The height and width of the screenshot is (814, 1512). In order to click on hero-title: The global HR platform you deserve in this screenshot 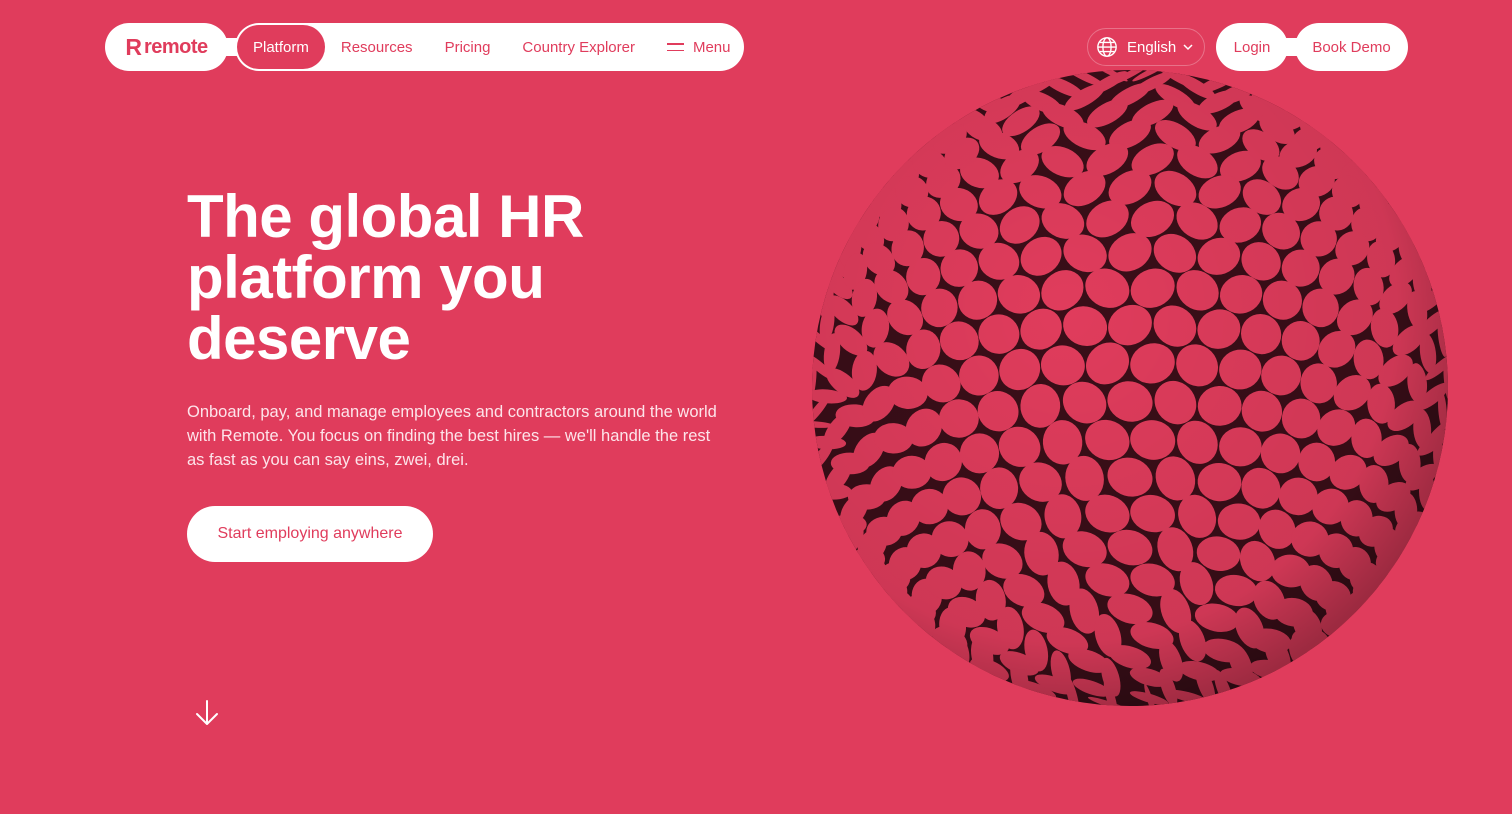, I will do `click(467, 277)`.